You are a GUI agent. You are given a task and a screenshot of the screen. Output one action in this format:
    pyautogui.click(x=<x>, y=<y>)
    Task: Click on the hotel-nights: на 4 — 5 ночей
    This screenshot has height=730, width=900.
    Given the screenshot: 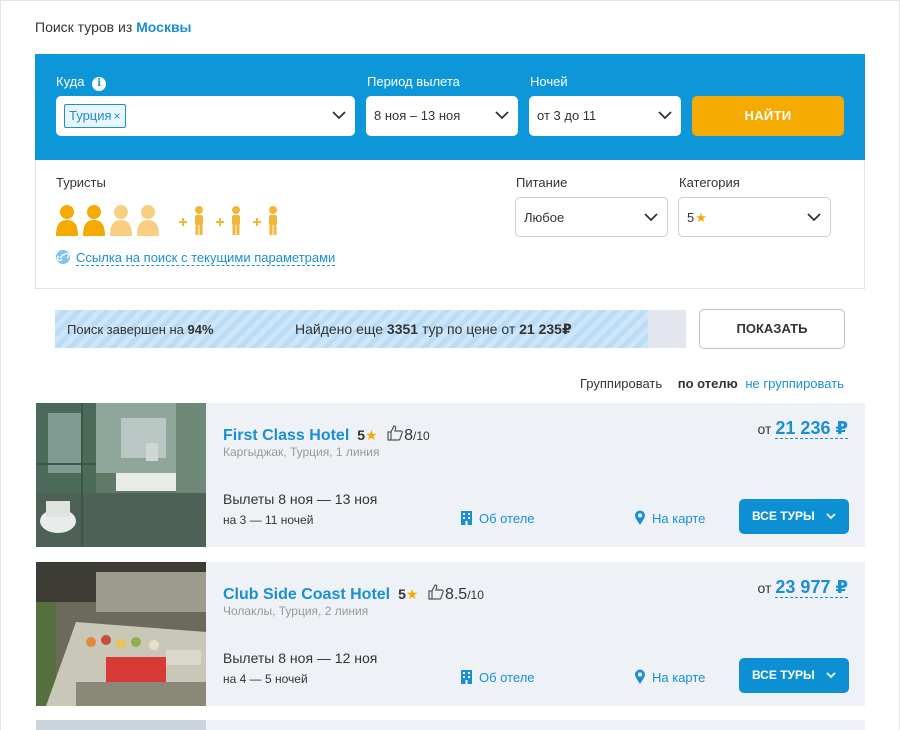 What is the action you would take?
    pyautogui.click(x=265, y=679)
    